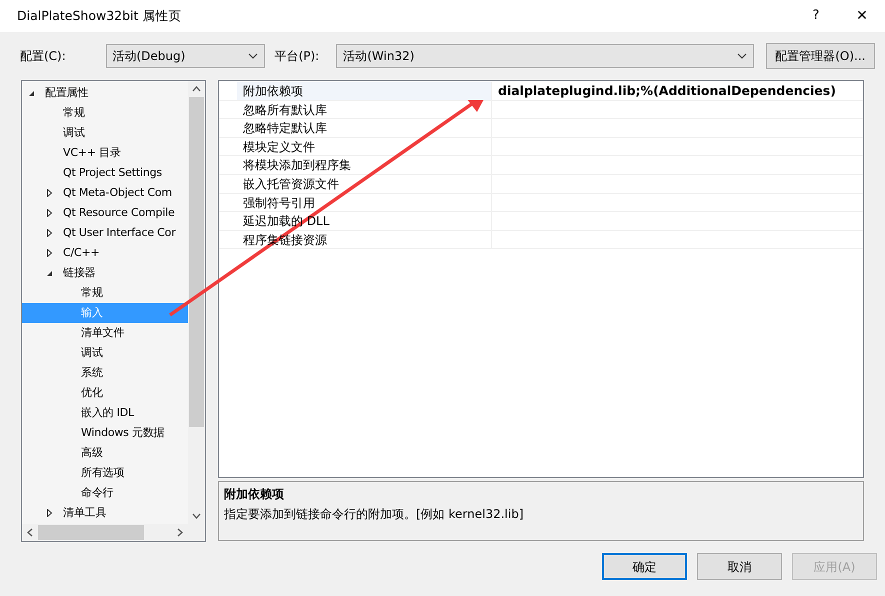 The height and width of the screenshot is (596, 885). Describe the element at coordinates (105, 393) in the screenshot. I see `tree-item: 优化` at that location.